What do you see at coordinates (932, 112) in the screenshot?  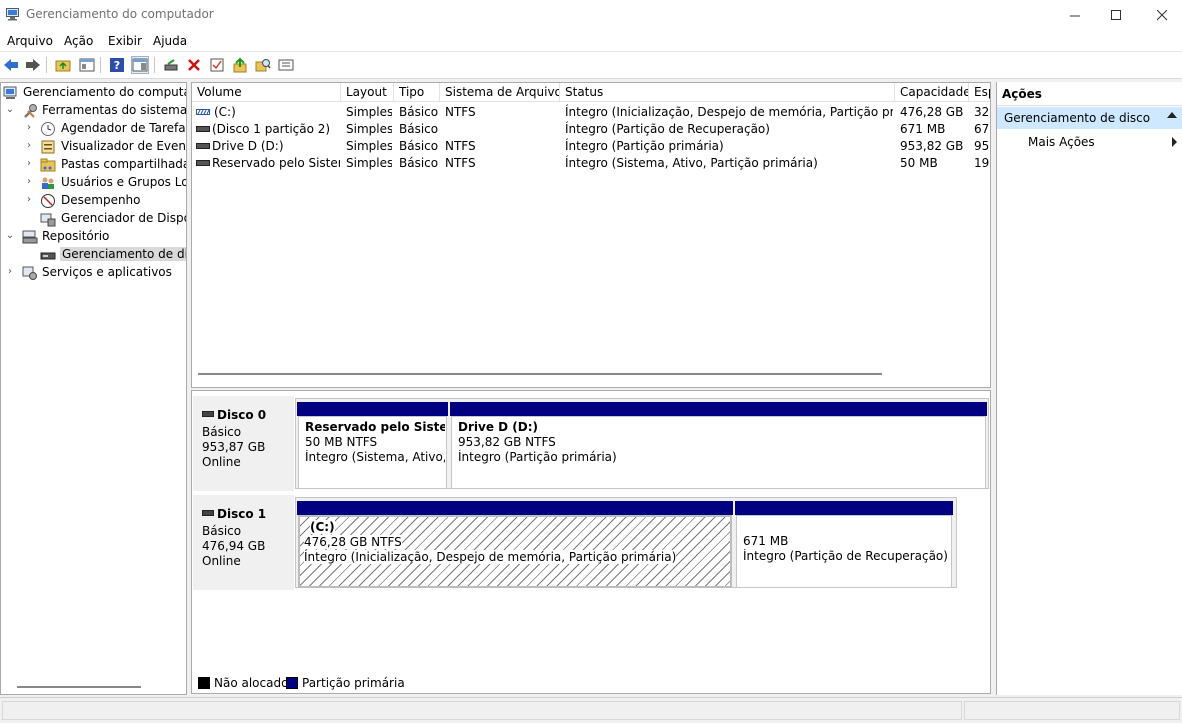 I see `cell-capacidade: 476,28 GB` at bounding box center [932, 112].